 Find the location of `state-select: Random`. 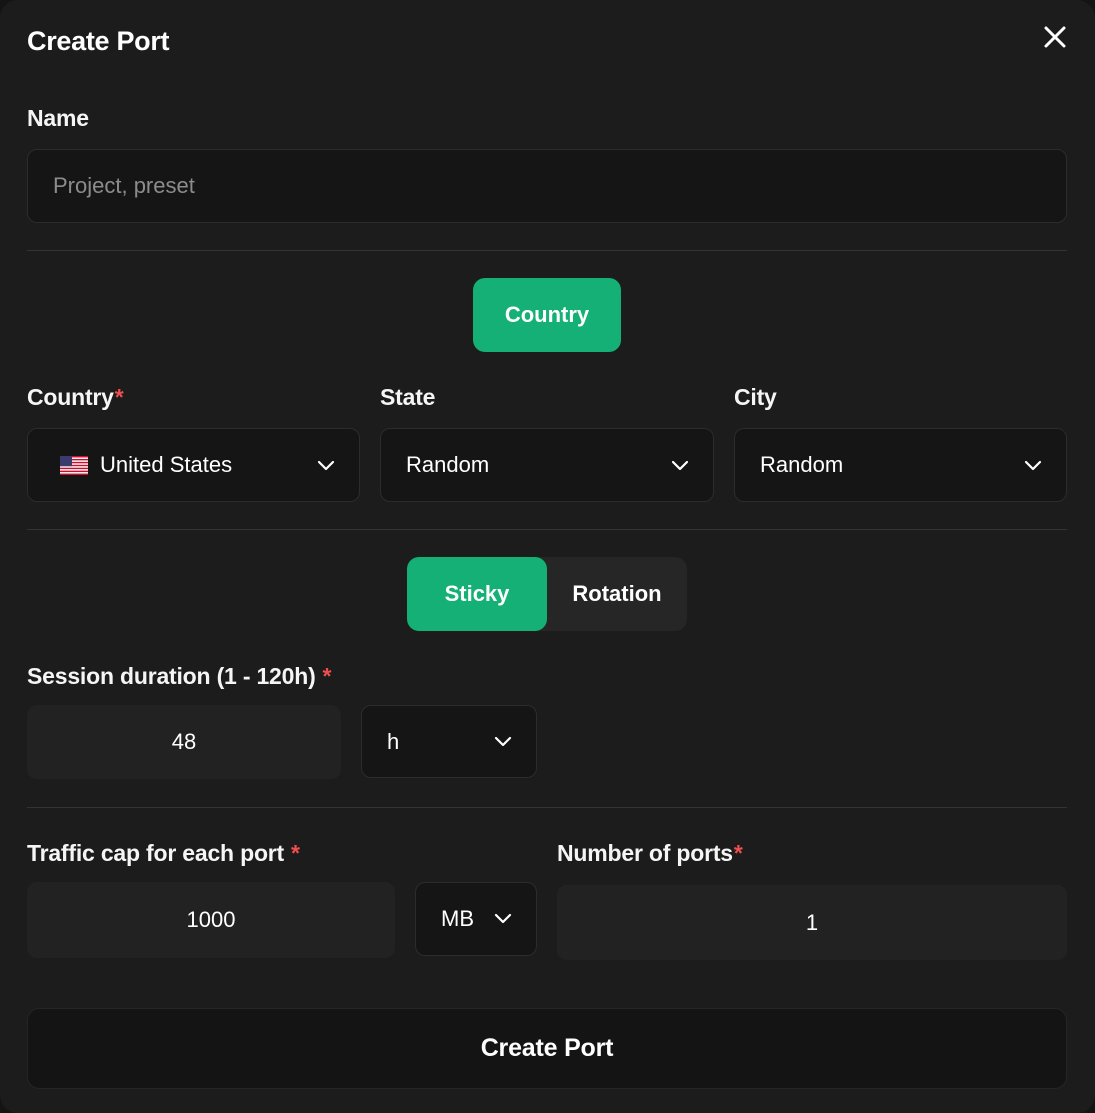

state-select: Random is located at coordinates (547, 465).